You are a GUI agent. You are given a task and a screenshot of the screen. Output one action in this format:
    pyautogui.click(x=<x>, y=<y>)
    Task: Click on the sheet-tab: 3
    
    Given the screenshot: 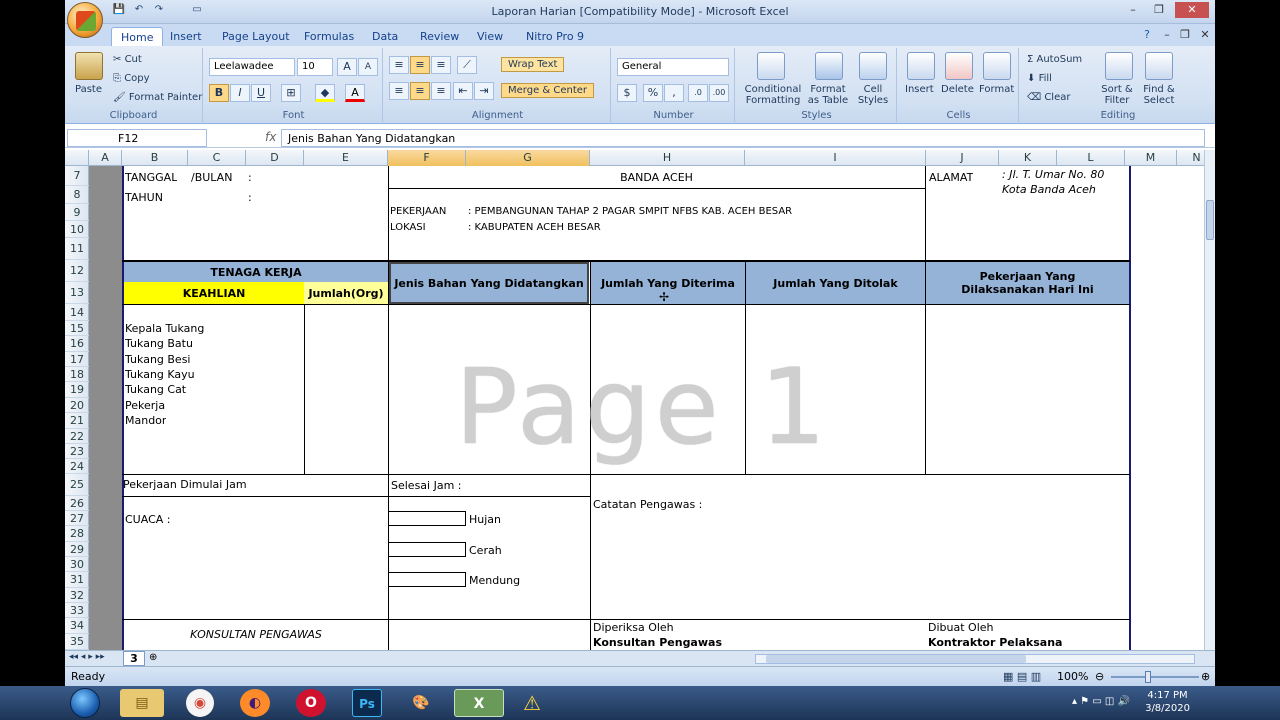 What is the action you would take?
    pyautogui.click(x=134, y=658)
    